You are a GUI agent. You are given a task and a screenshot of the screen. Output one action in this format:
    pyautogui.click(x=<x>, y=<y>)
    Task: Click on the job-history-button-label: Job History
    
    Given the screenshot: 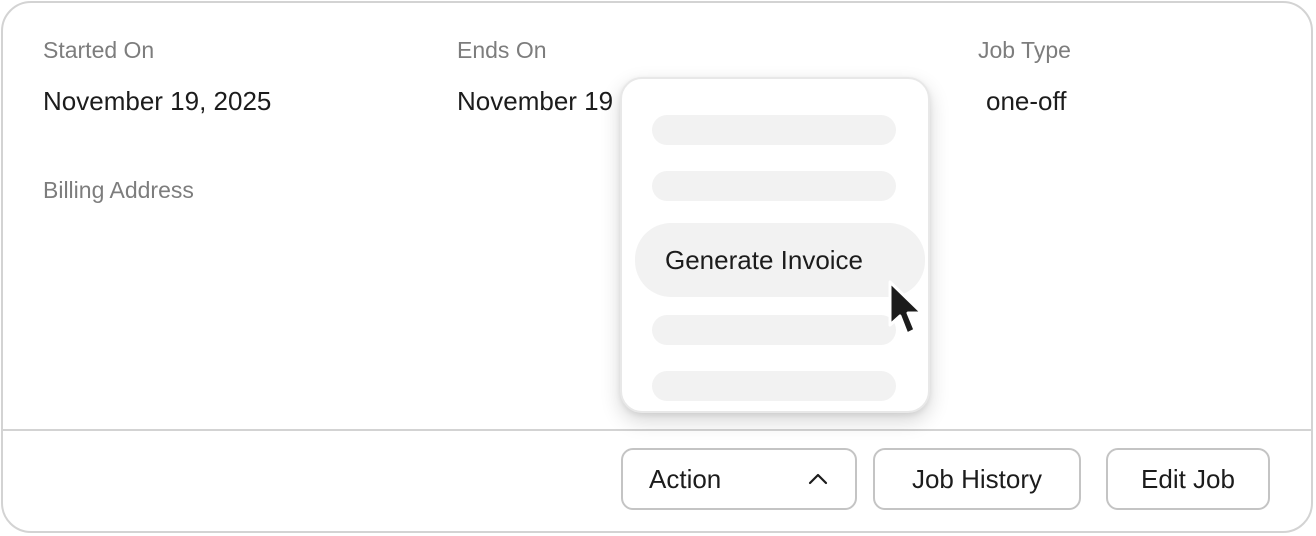 What is the action you would take?
    pyautogui.click(x=977, y=478)
    